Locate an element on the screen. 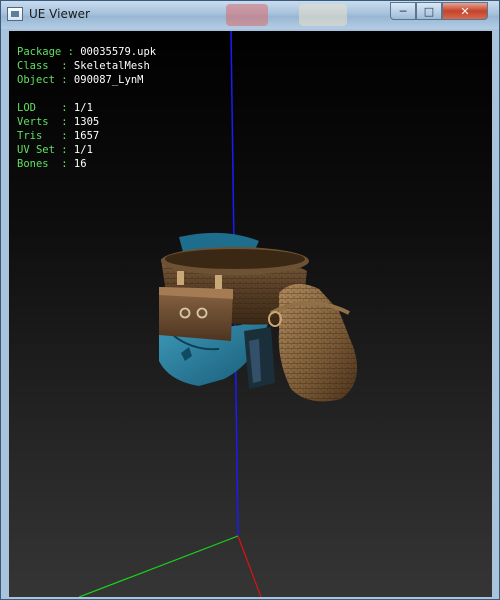 The image size is (500, 600). close-icon: ✕ is located at coordinates (465, 11).